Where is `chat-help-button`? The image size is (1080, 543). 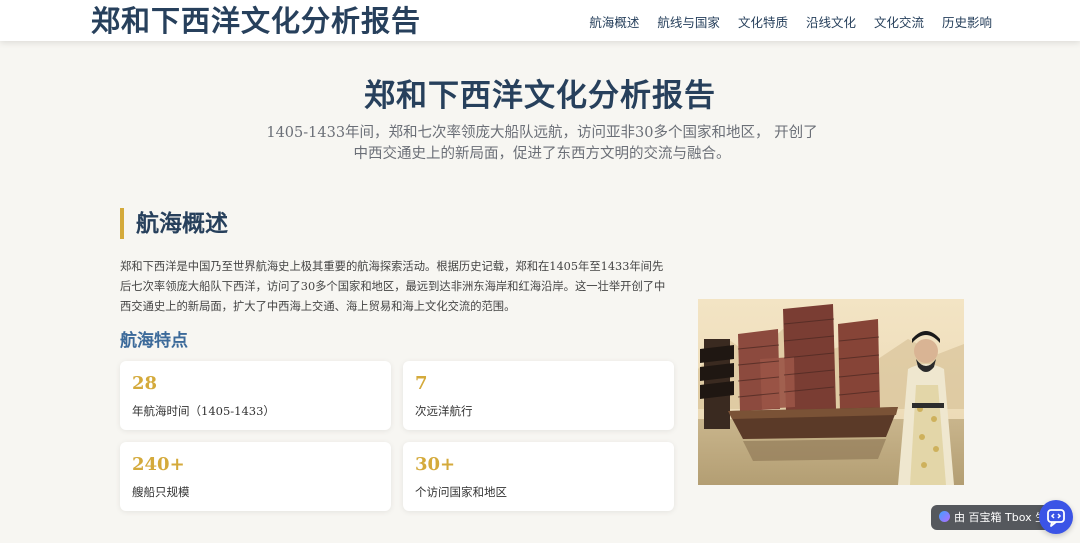
chat-help-button is located at coordinates (1056, 517).